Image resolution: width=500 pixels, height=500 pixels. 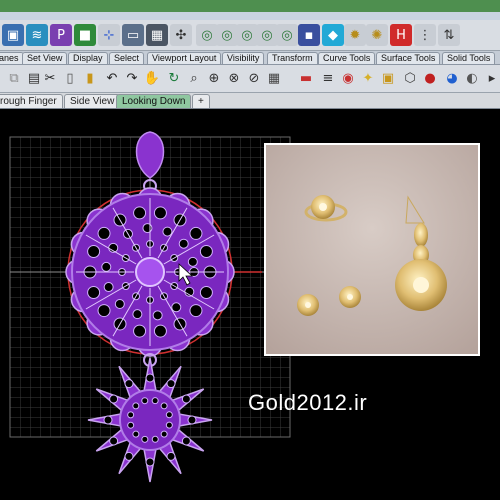 What do you see at coordinates (90, 78) in the screenshot?
I see `clipboard-icon: ▮` at bounding box center [90, 78].